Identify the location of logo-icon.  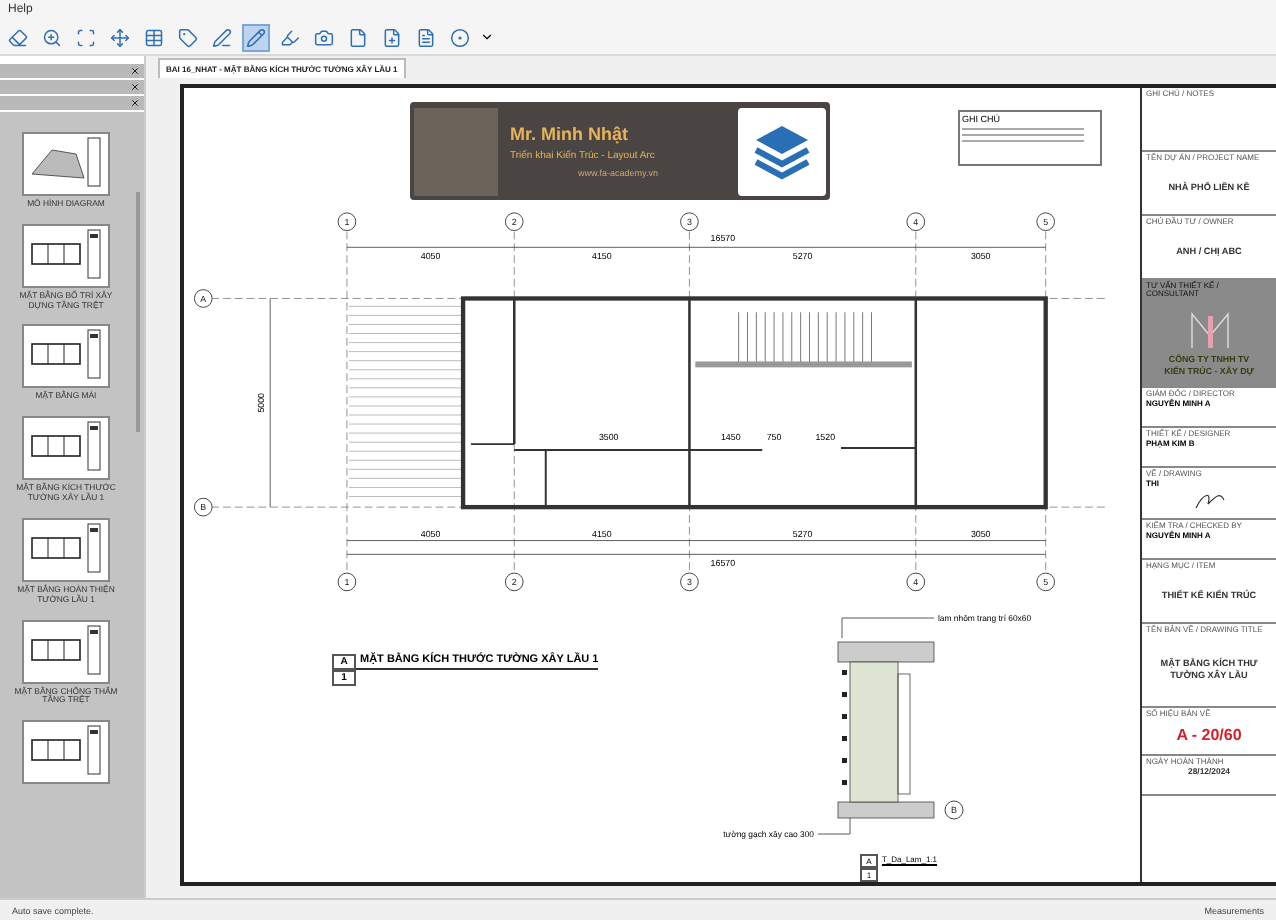
(782, 151).